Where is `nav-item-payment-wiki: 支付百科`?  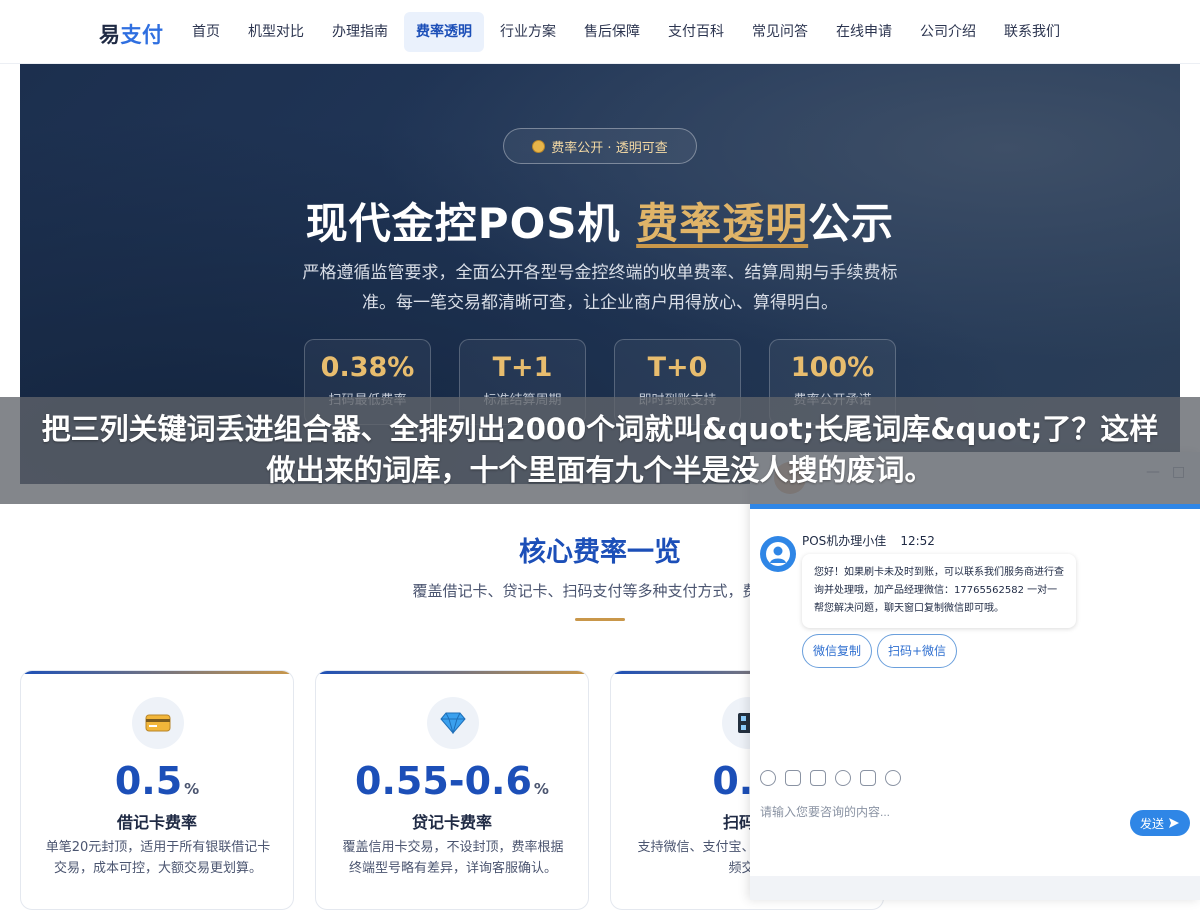 nav-item-payment-wiki: 支付百科 is located at coordinates (696, 32).